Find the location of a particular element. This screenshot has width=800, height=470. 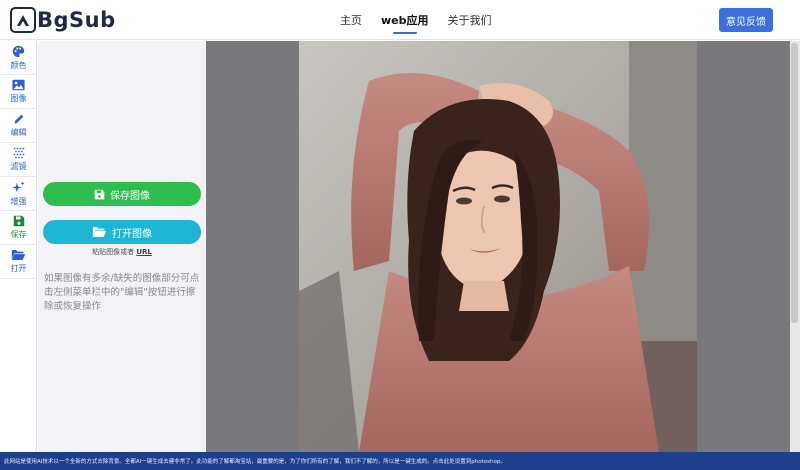

pencil-icon is located at coordinates (18, 119).